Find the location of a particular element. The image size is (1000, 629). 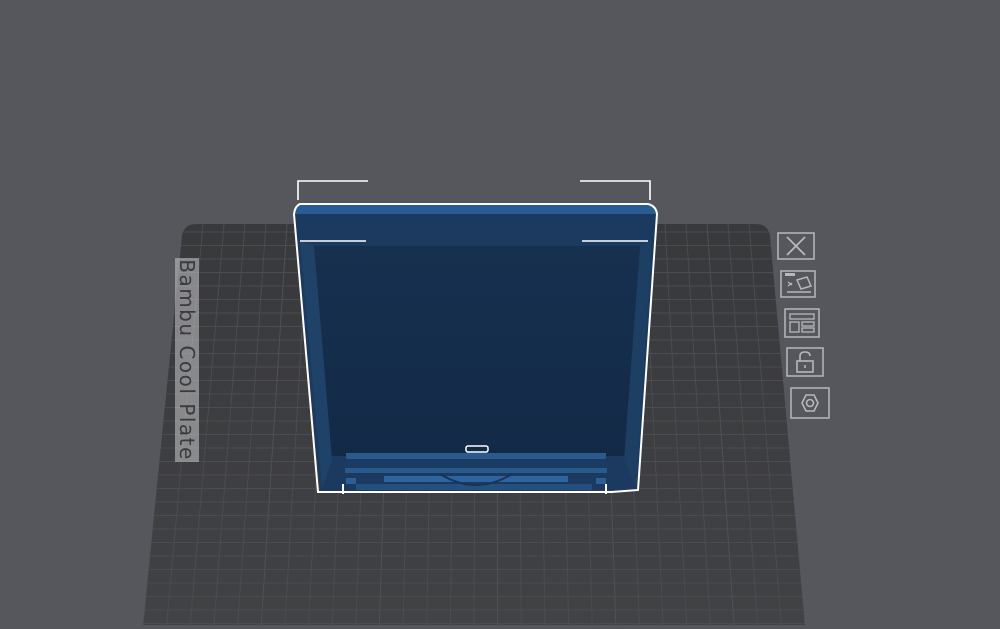

lock-icon is located at coordinates (805, 362).